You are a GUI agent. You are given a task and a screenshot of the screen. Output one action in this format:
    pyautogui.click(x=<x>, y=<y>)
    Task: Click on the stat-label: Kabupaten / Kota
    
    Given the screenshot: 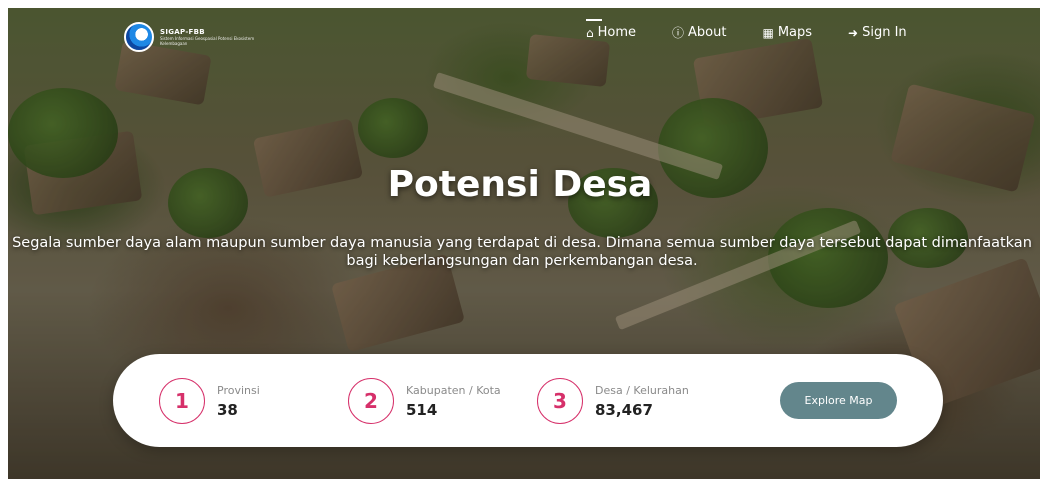 What is the action you would take?
    pyautogui.click(x=453, y=390)
    